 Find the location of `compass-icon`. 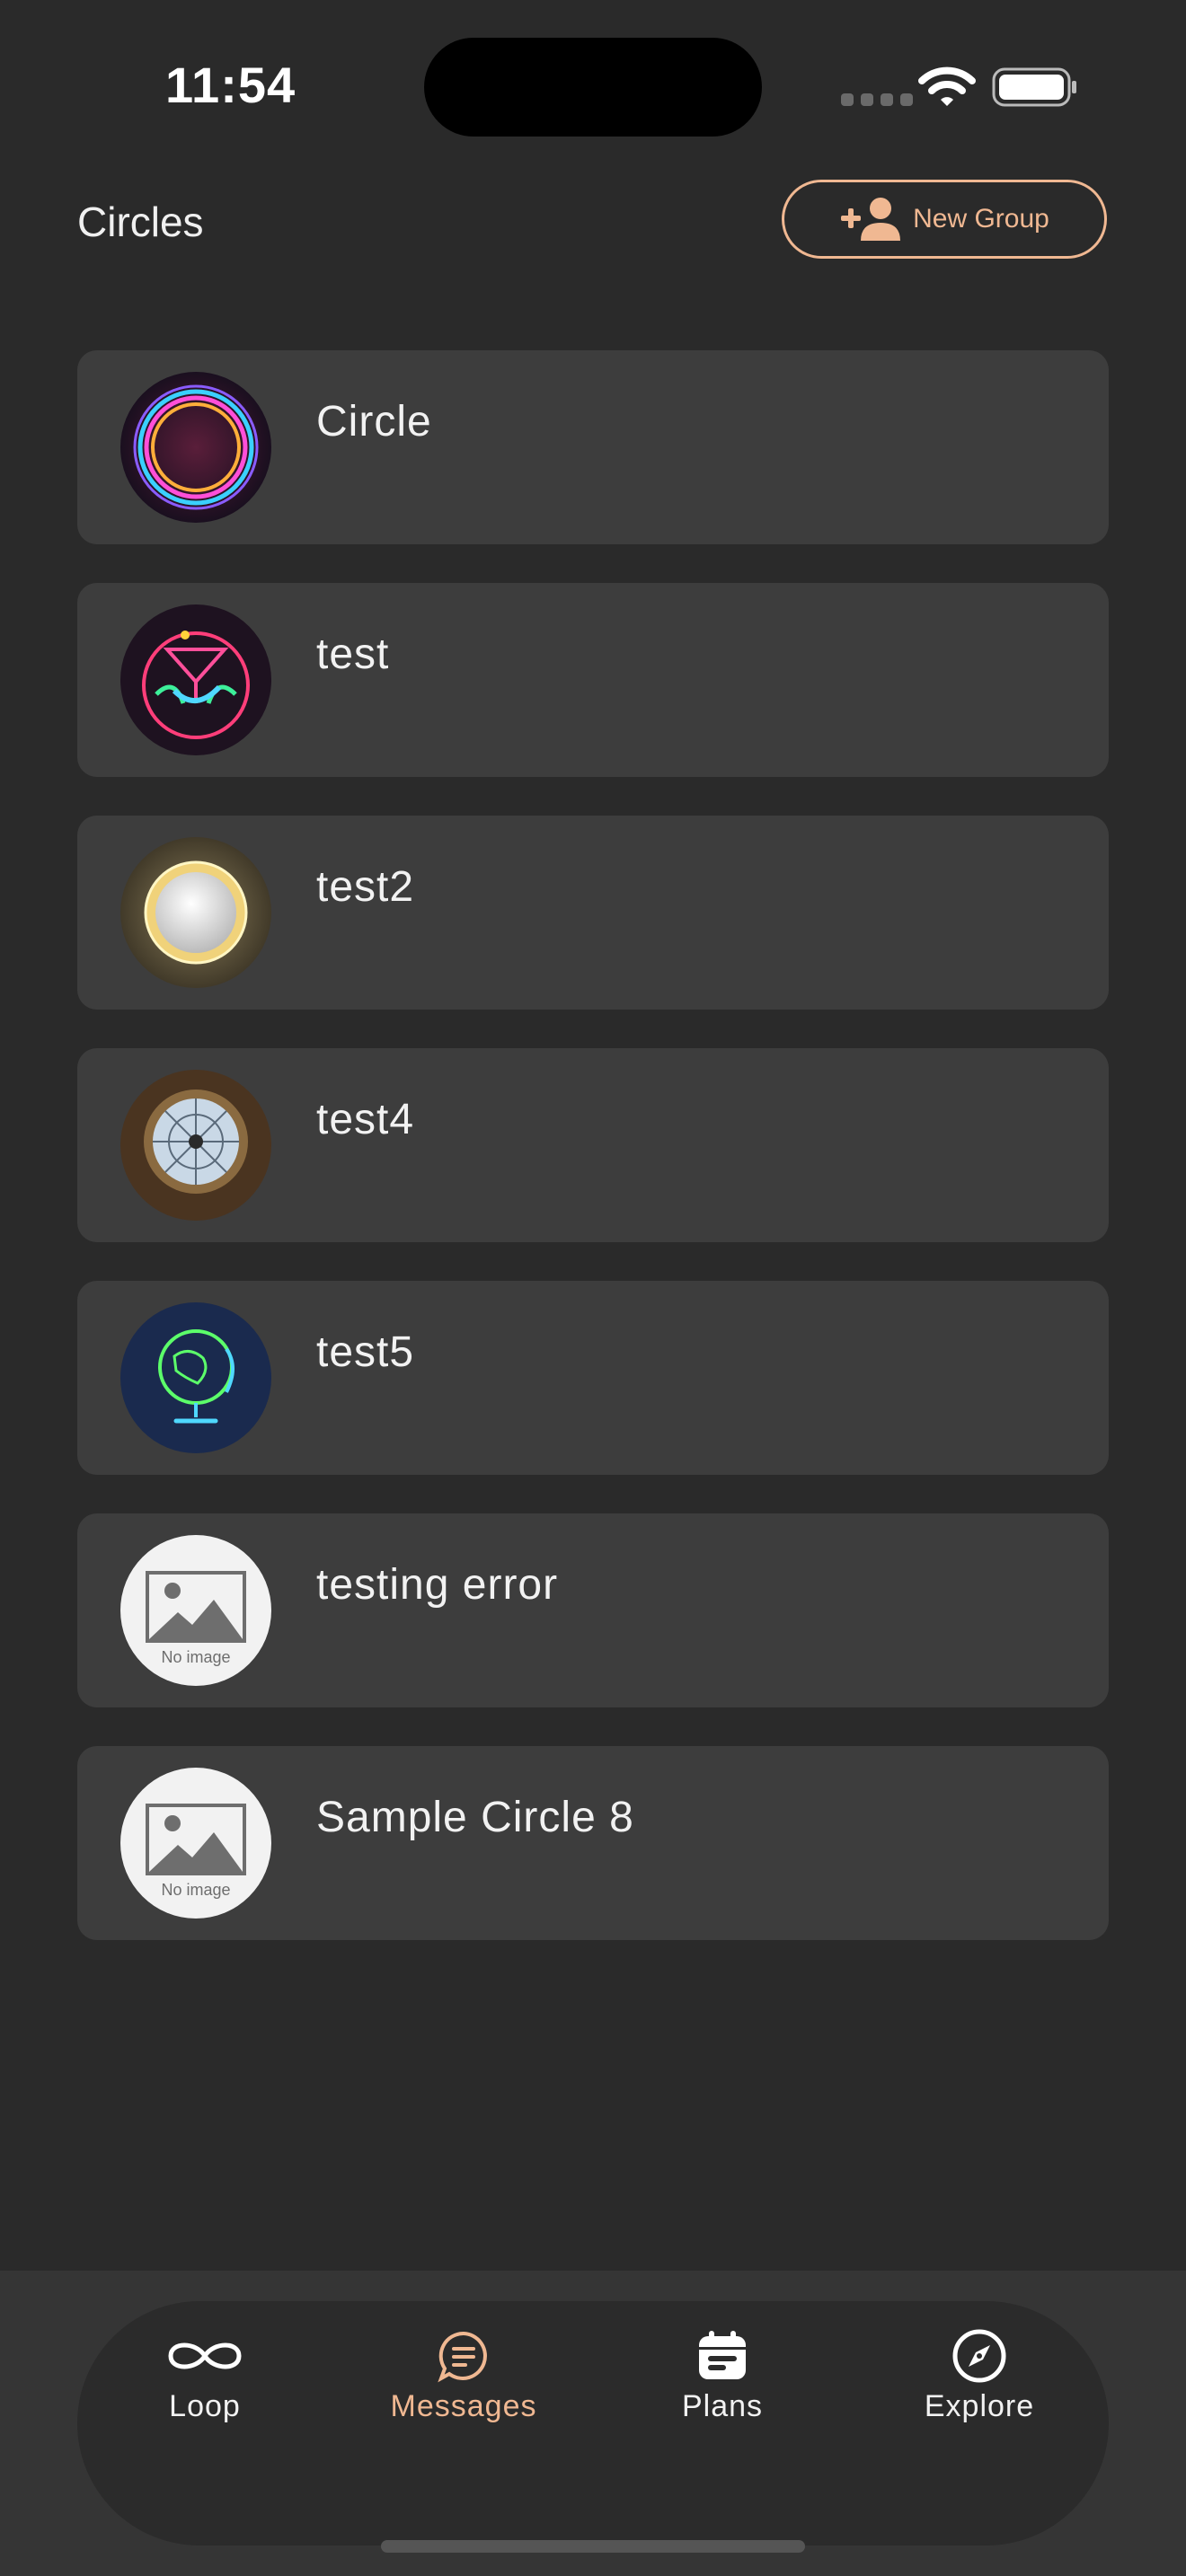

compass-icon is located at coordinates (979, 2356).